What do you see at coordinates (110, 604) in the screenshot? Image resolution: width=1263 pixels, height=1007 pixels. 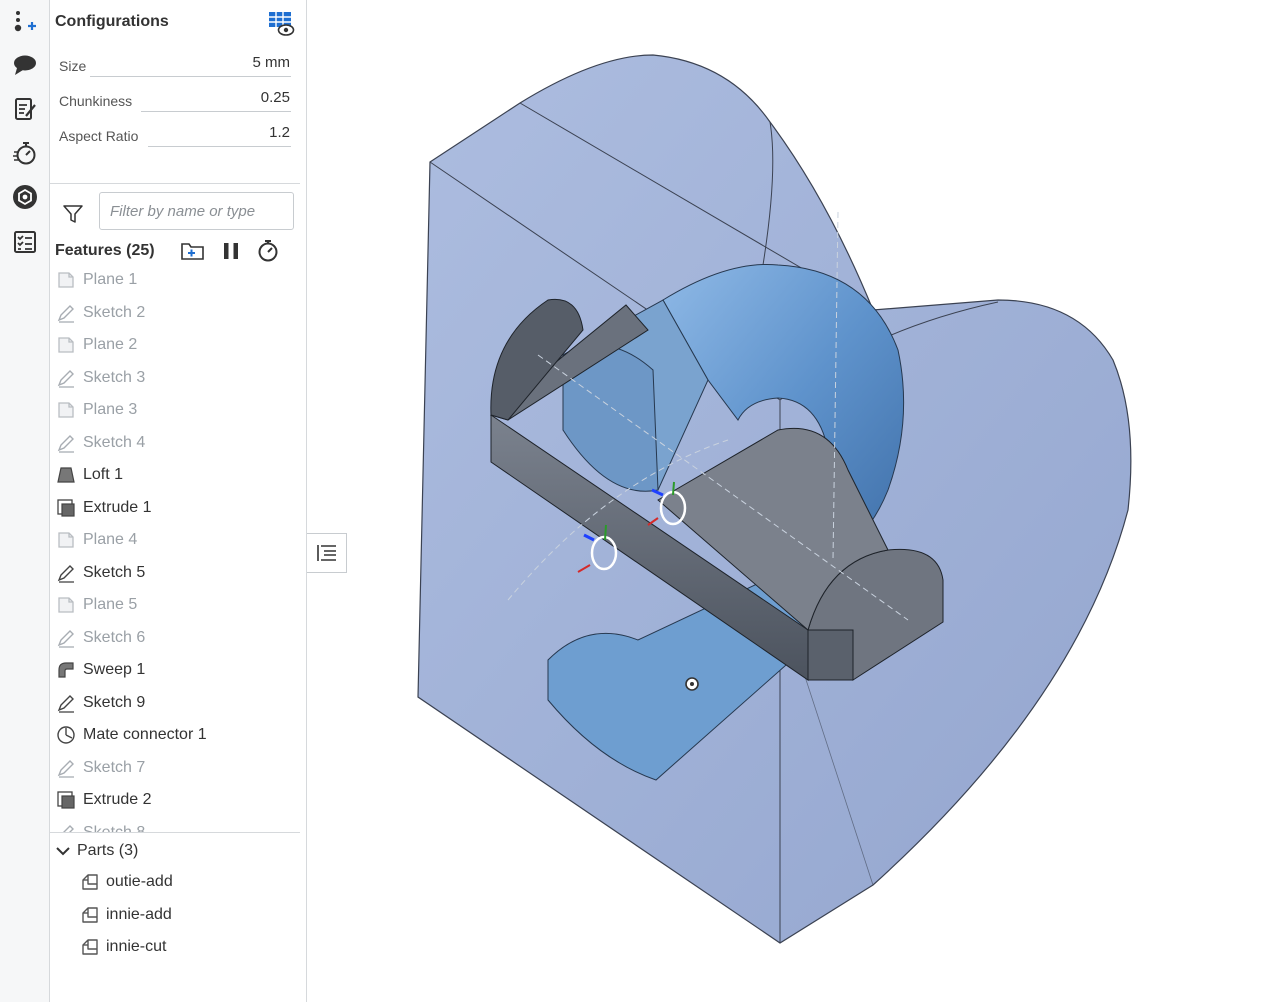 I see `feature-label: Plane 5` at bounding box center [110, 604].